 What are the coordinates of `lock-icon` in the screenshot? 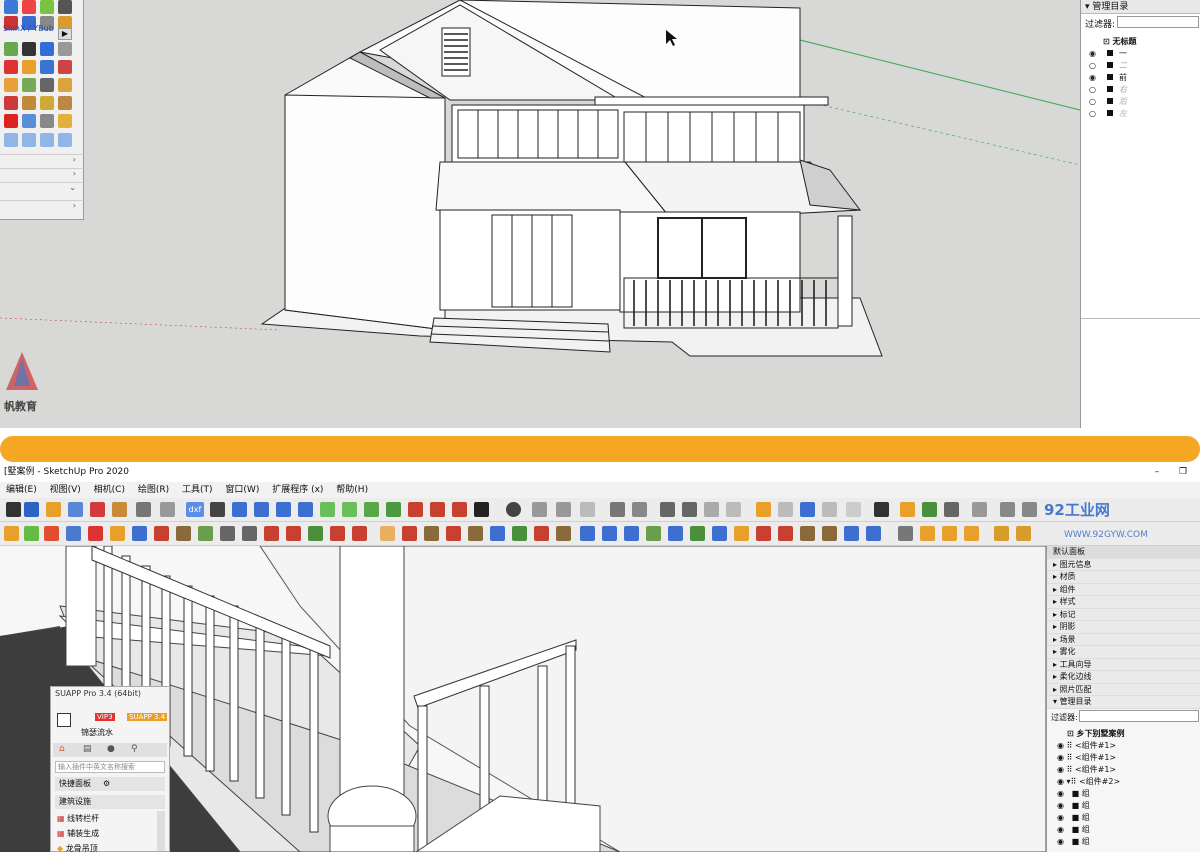 It's located at (733, 509).